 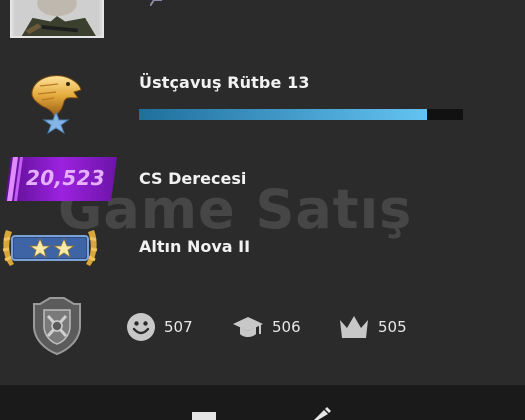 What do you see at coordinates (266, 327) in the screenshot?
I see `commendation-teacher: 506` at bounding box center [266, 327].